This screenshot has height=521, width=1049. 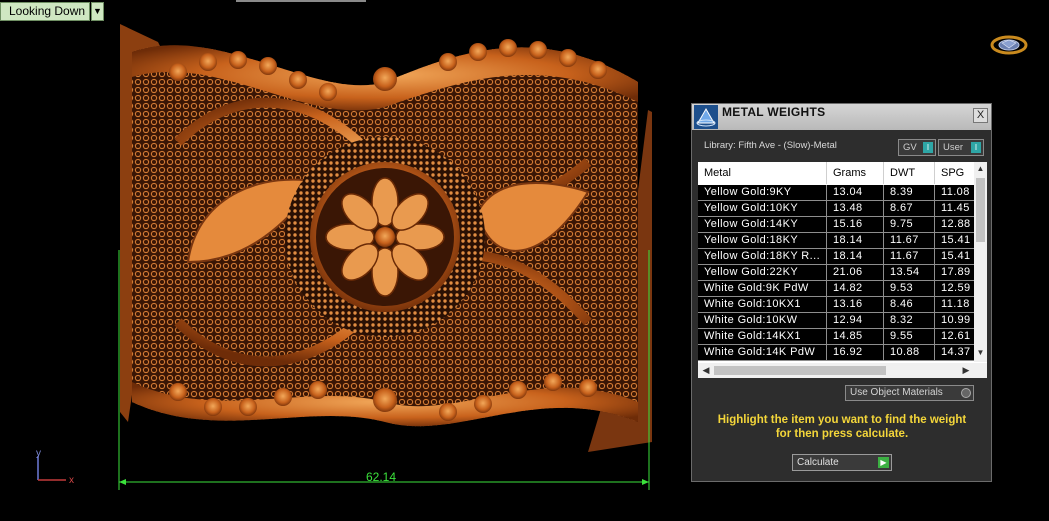 What do you see at coordinates (910, 147) in the screenshot?
I see `gv-toggle-label: GV` at bounding box center [910, 147].